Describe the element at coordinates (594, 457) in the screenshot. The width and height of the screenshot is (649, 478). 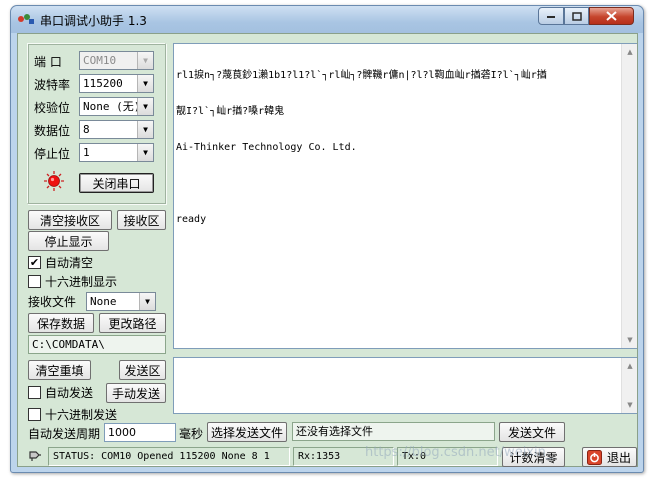
I see `exit-icon` at that location.